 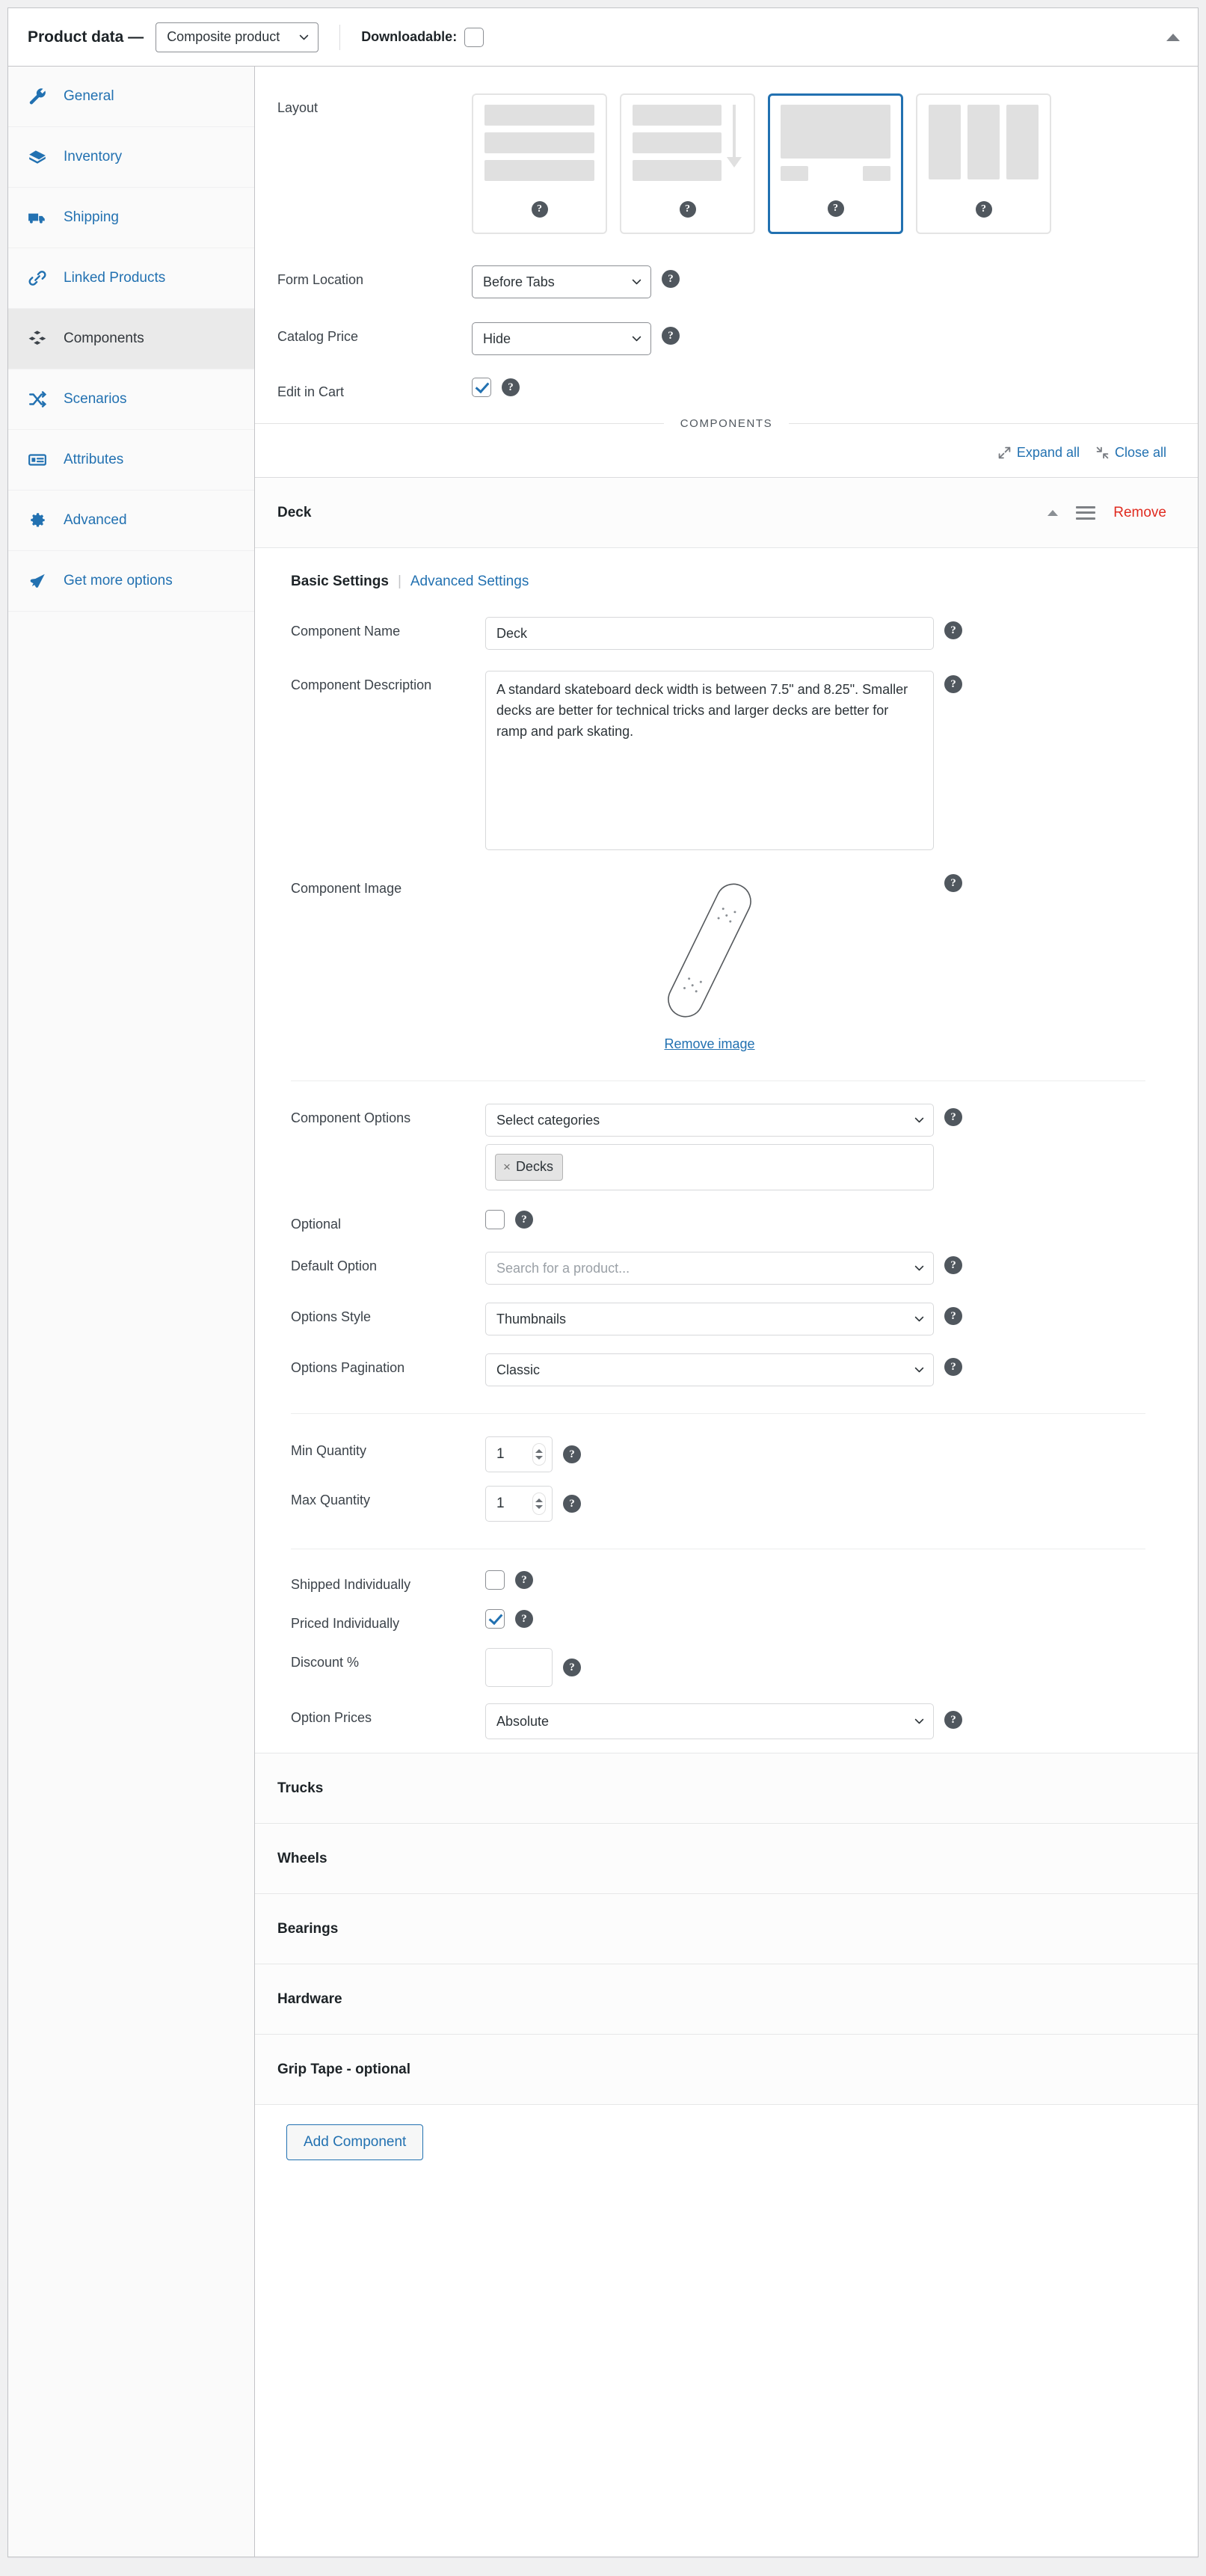 I want to click on min-quantity-label: Min Quantity, so click(x=329, y=1451).